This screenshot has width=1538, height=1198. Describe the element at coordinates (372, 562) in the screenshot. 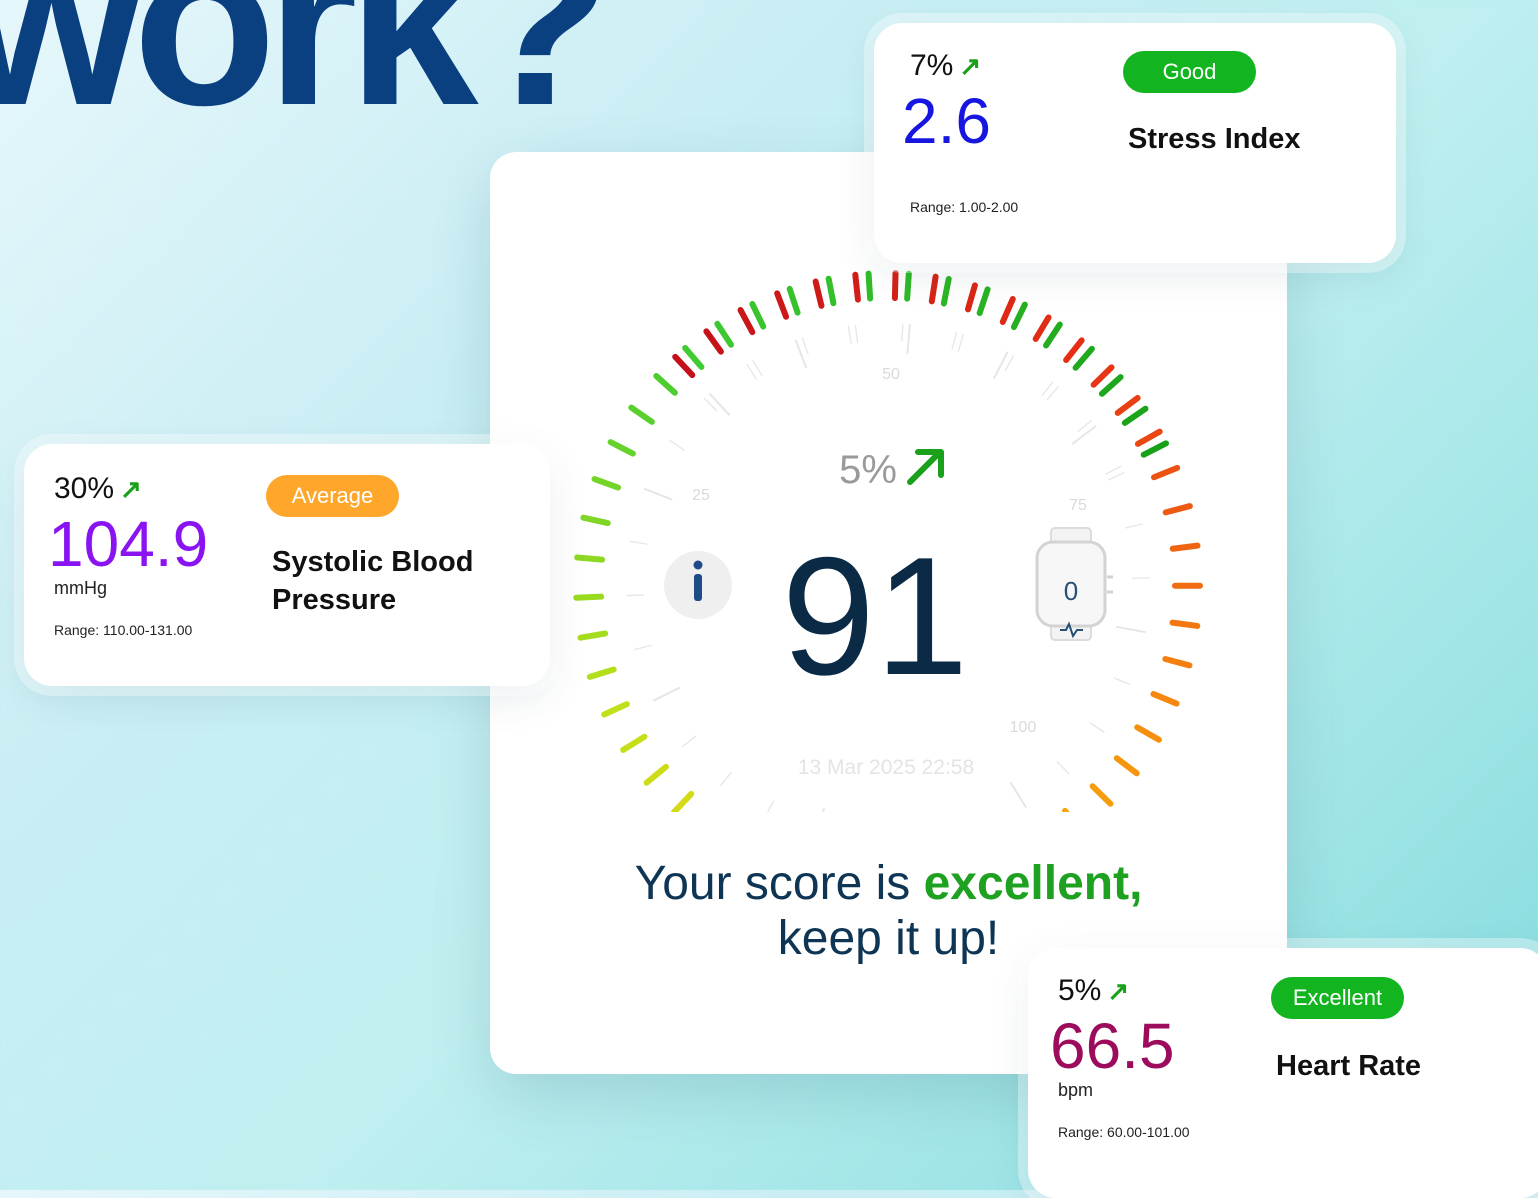

I see `bp-title-line1: Systolic Blood` at that location.